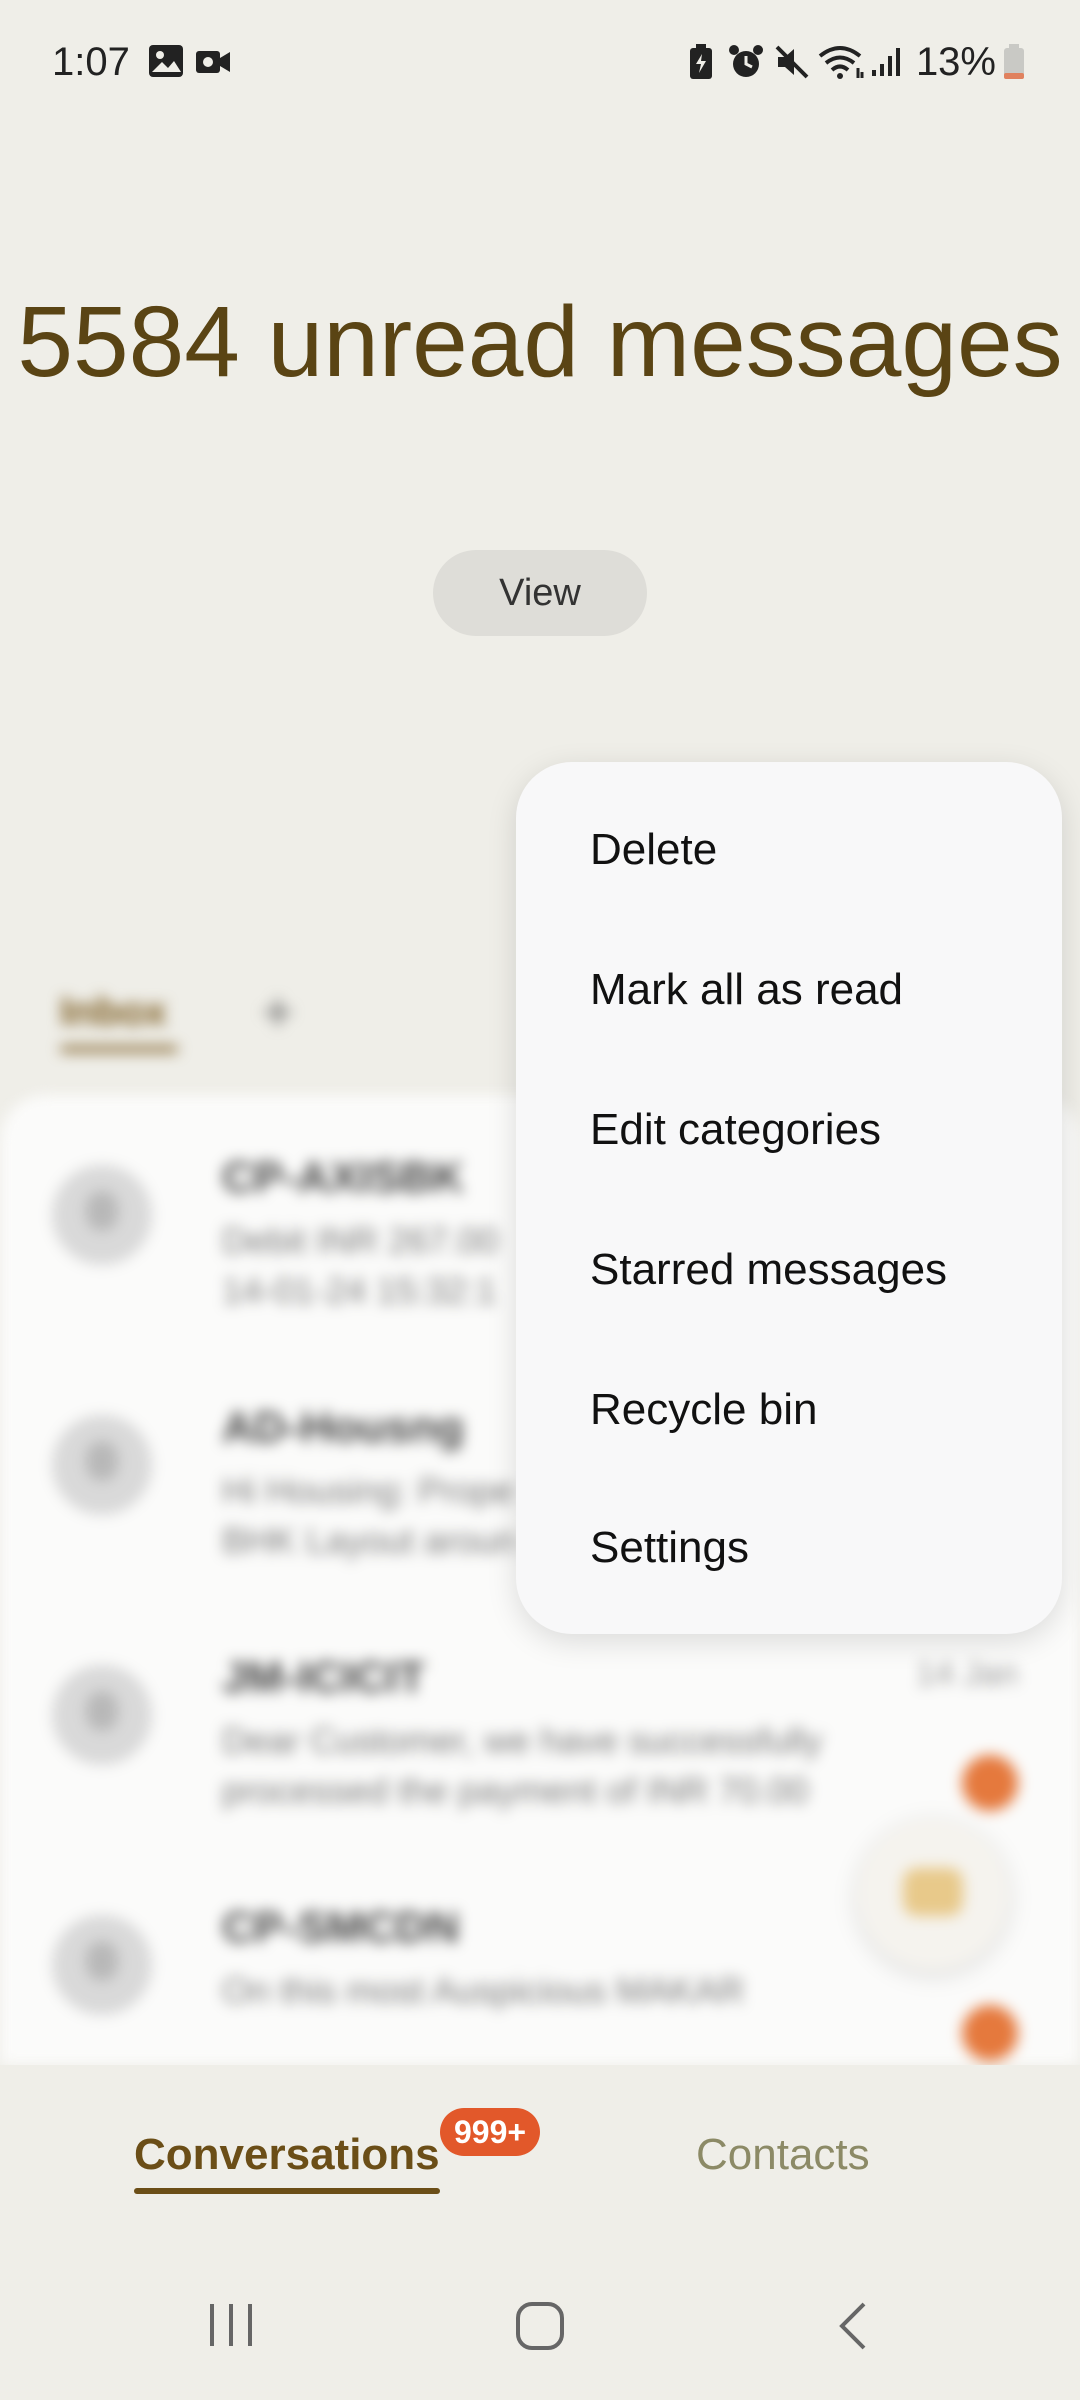 The width and height of the screenshot is (1080, 2400). Describe the element at coordinates (792, 62) in the screenshot. I see `mute-icon` at that location.